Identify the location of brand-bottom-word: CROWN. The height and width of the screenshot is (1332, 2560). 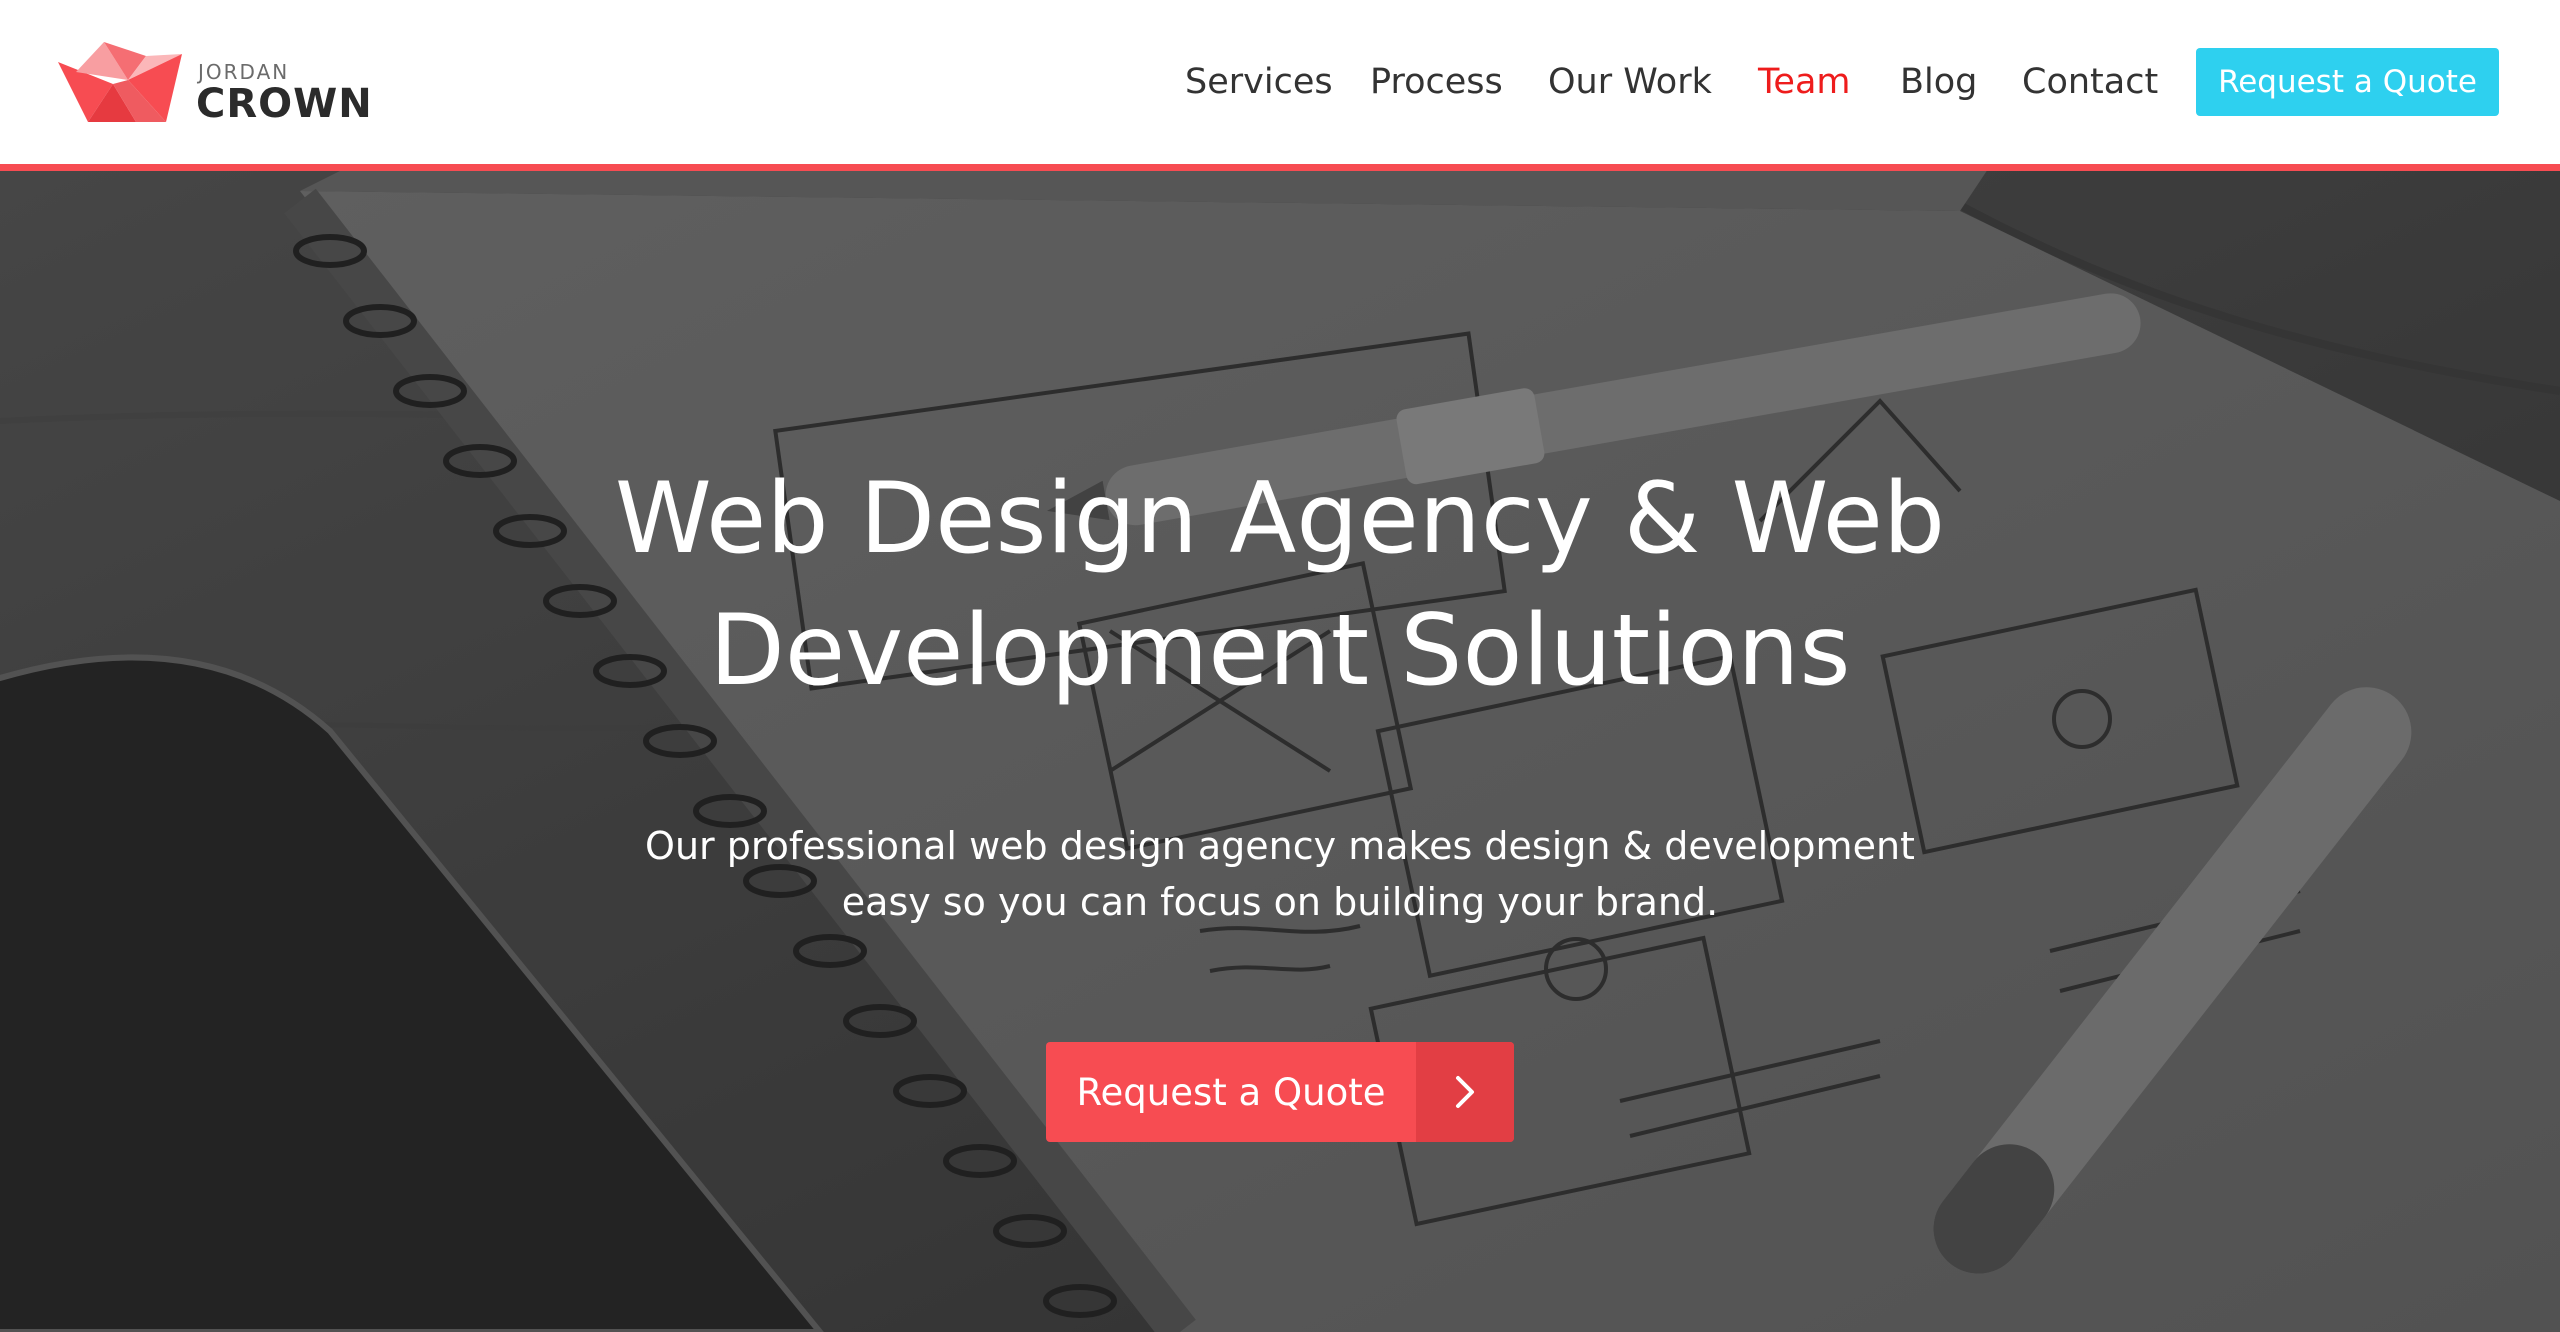
(284, 104).